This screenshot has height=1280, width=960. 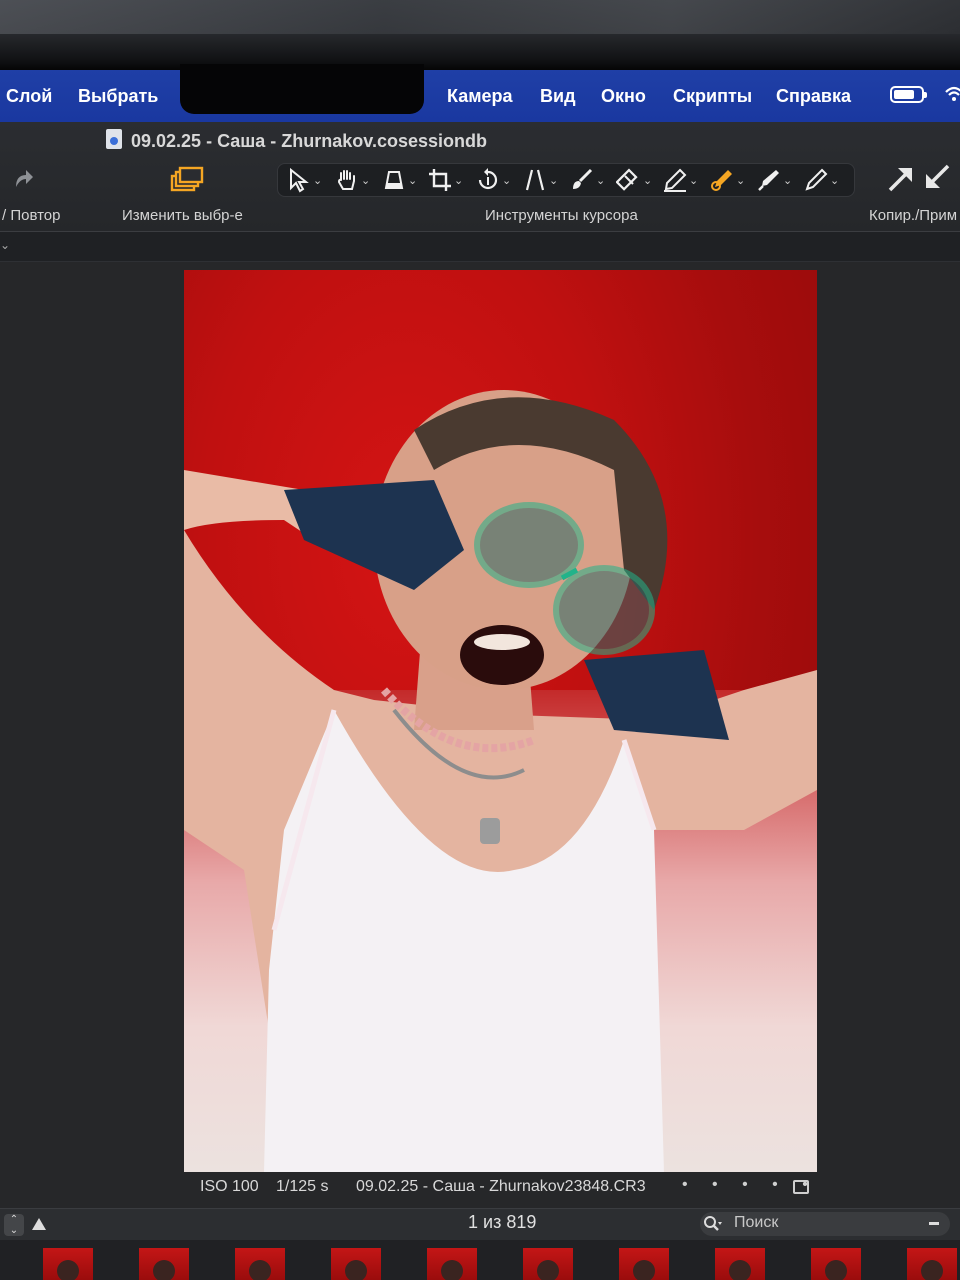 I want to click on brush-icon, so click(x=583, y=178).